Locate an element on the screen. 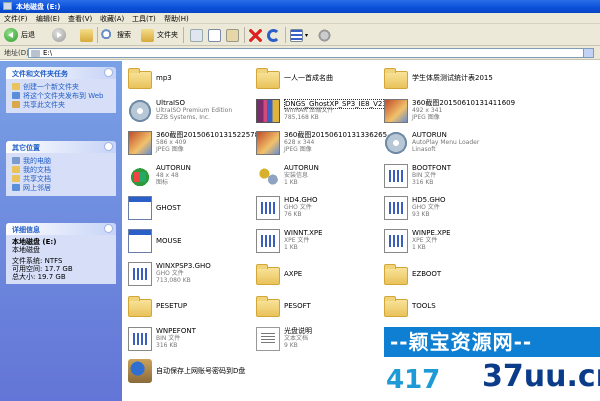 The image size is (600, 401). file-item: MOUSE is located at coordinates (188, 242).